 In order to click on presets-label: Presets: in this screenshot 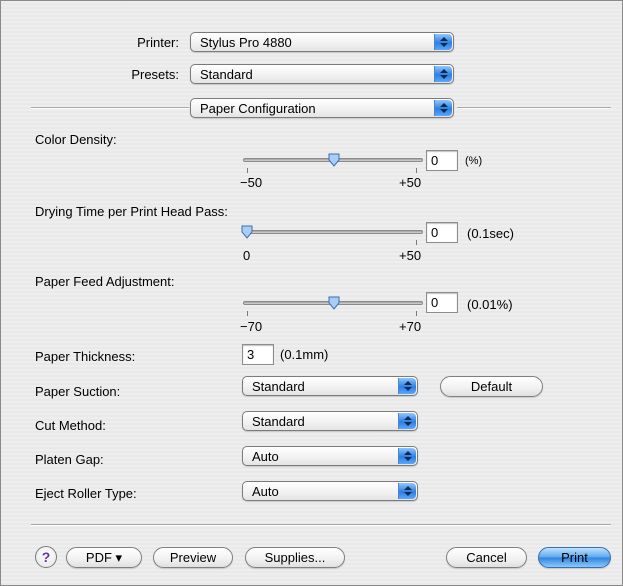, I will do `click(155, 74)`.